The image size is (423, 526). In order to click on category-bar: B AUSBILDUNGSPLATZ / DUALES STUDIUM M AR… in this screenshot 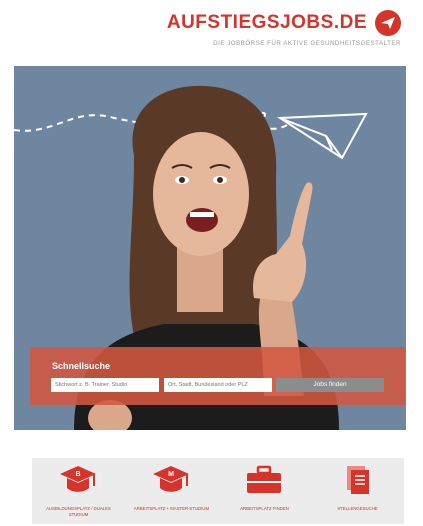, I will do `click(218, 491)`.